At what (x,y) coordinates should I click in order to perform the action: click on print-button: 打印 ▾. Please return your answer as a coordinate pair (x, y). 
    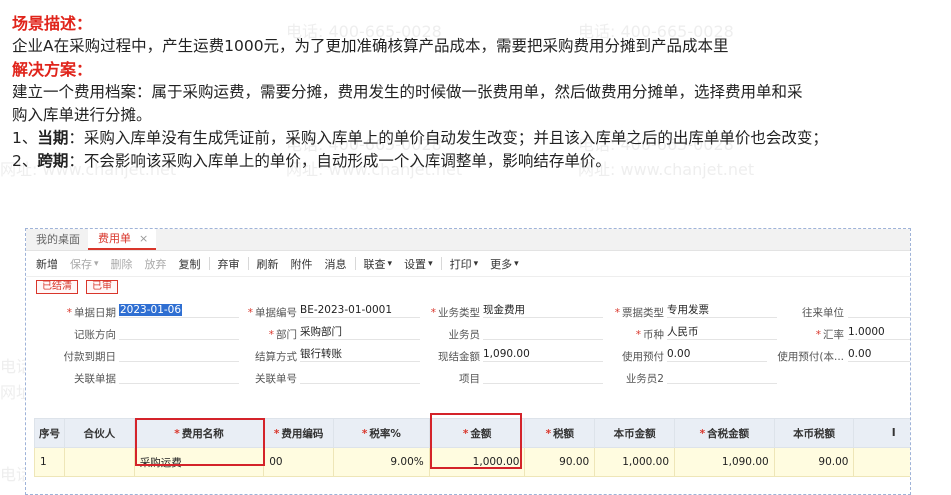
    Looking at the image, I should click on (464, 264).